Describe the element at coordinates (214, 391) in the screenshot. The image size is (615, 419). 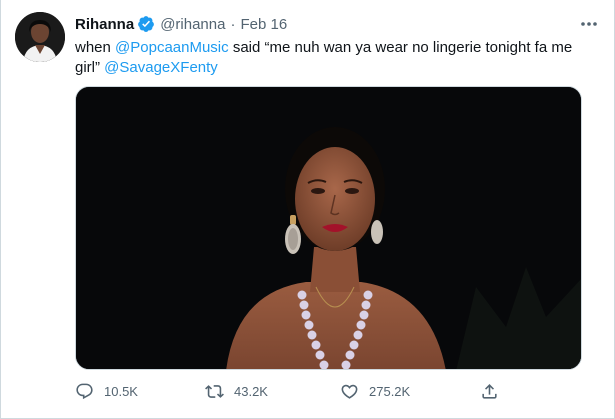
I see `retweet-icon` at that location.